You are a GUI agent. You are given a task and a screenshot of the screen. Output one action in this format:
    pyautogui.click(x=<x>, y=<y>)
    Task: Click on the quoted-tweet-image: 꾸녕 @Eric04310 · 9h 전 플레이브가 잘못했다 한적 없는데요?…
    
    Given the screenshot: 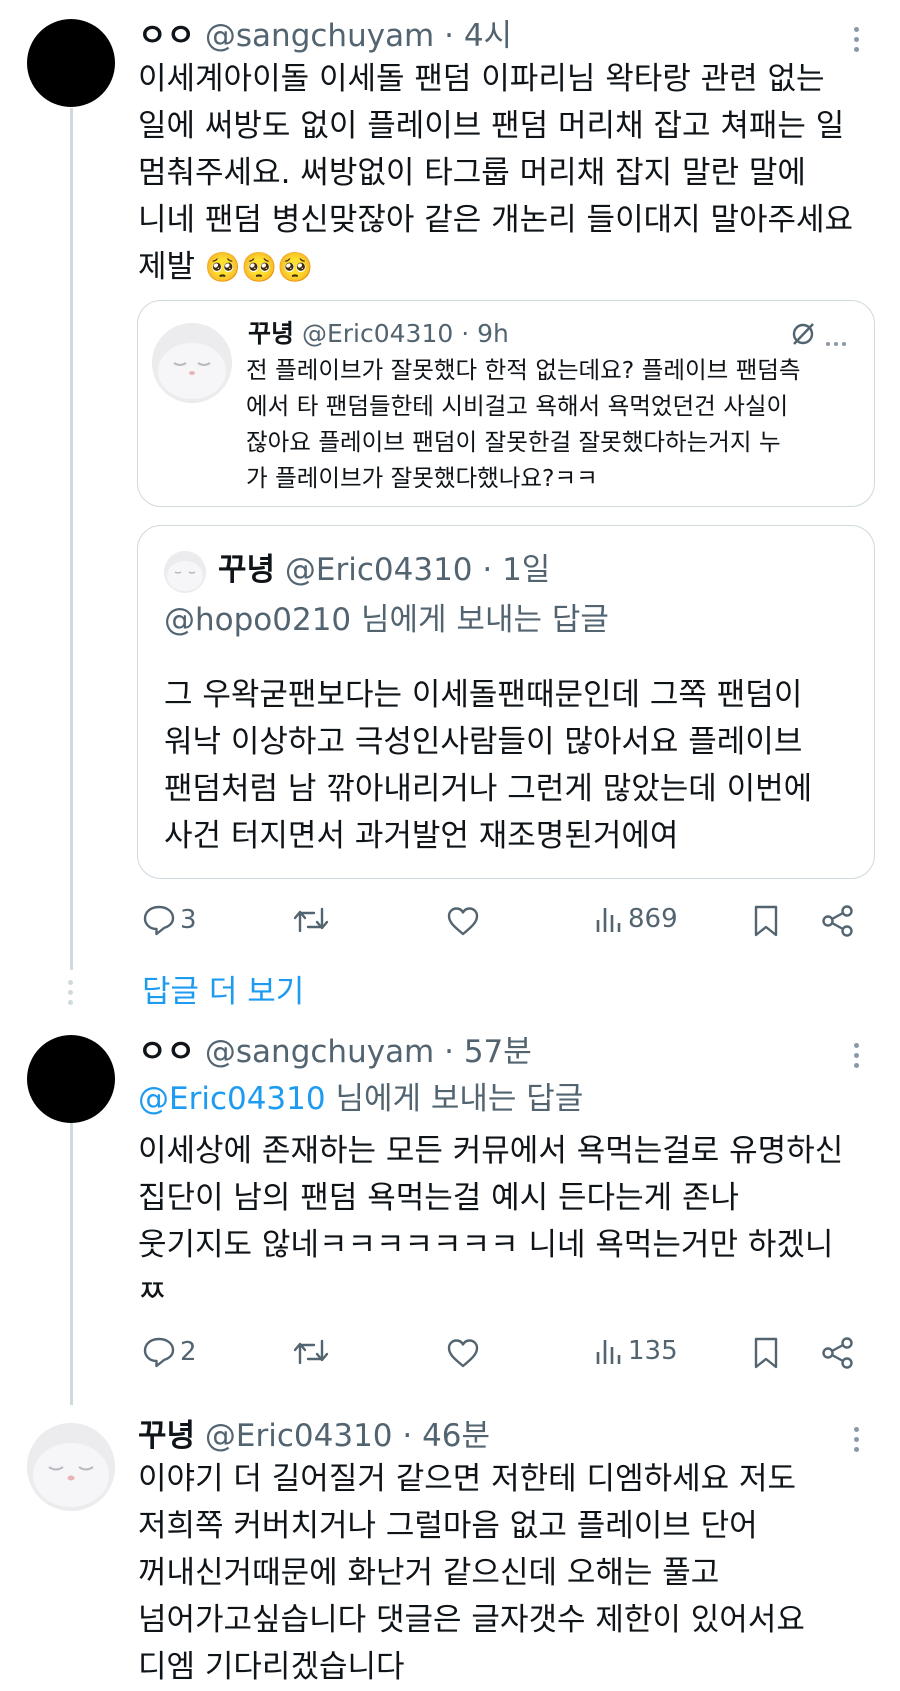 What is the action you would take?
    pyautogui.click(x=506, y=403)
    